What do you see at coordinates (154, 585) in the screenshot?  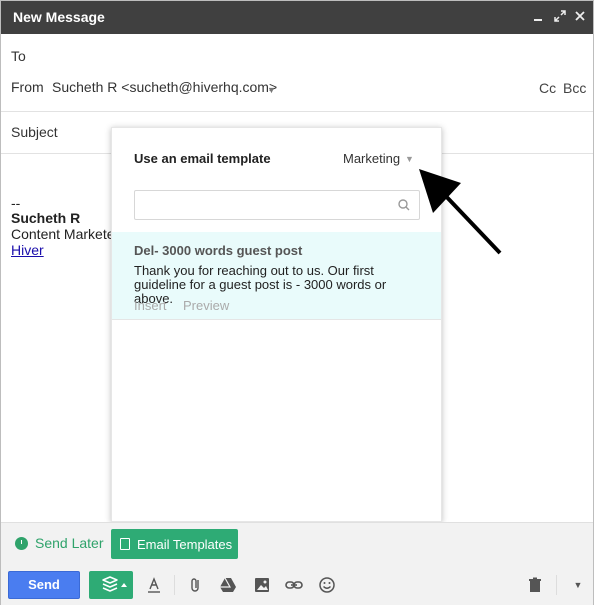 I see `formatting-icon` at bounding box center [154, 585].